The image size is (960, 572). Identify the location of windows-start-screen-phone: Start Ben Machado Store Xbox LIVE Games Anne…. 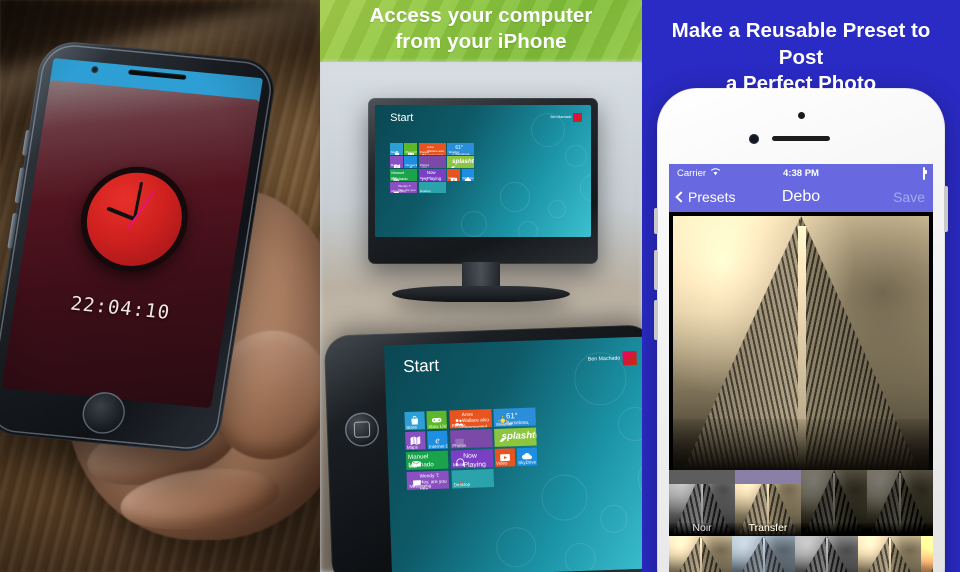
(513, 454).